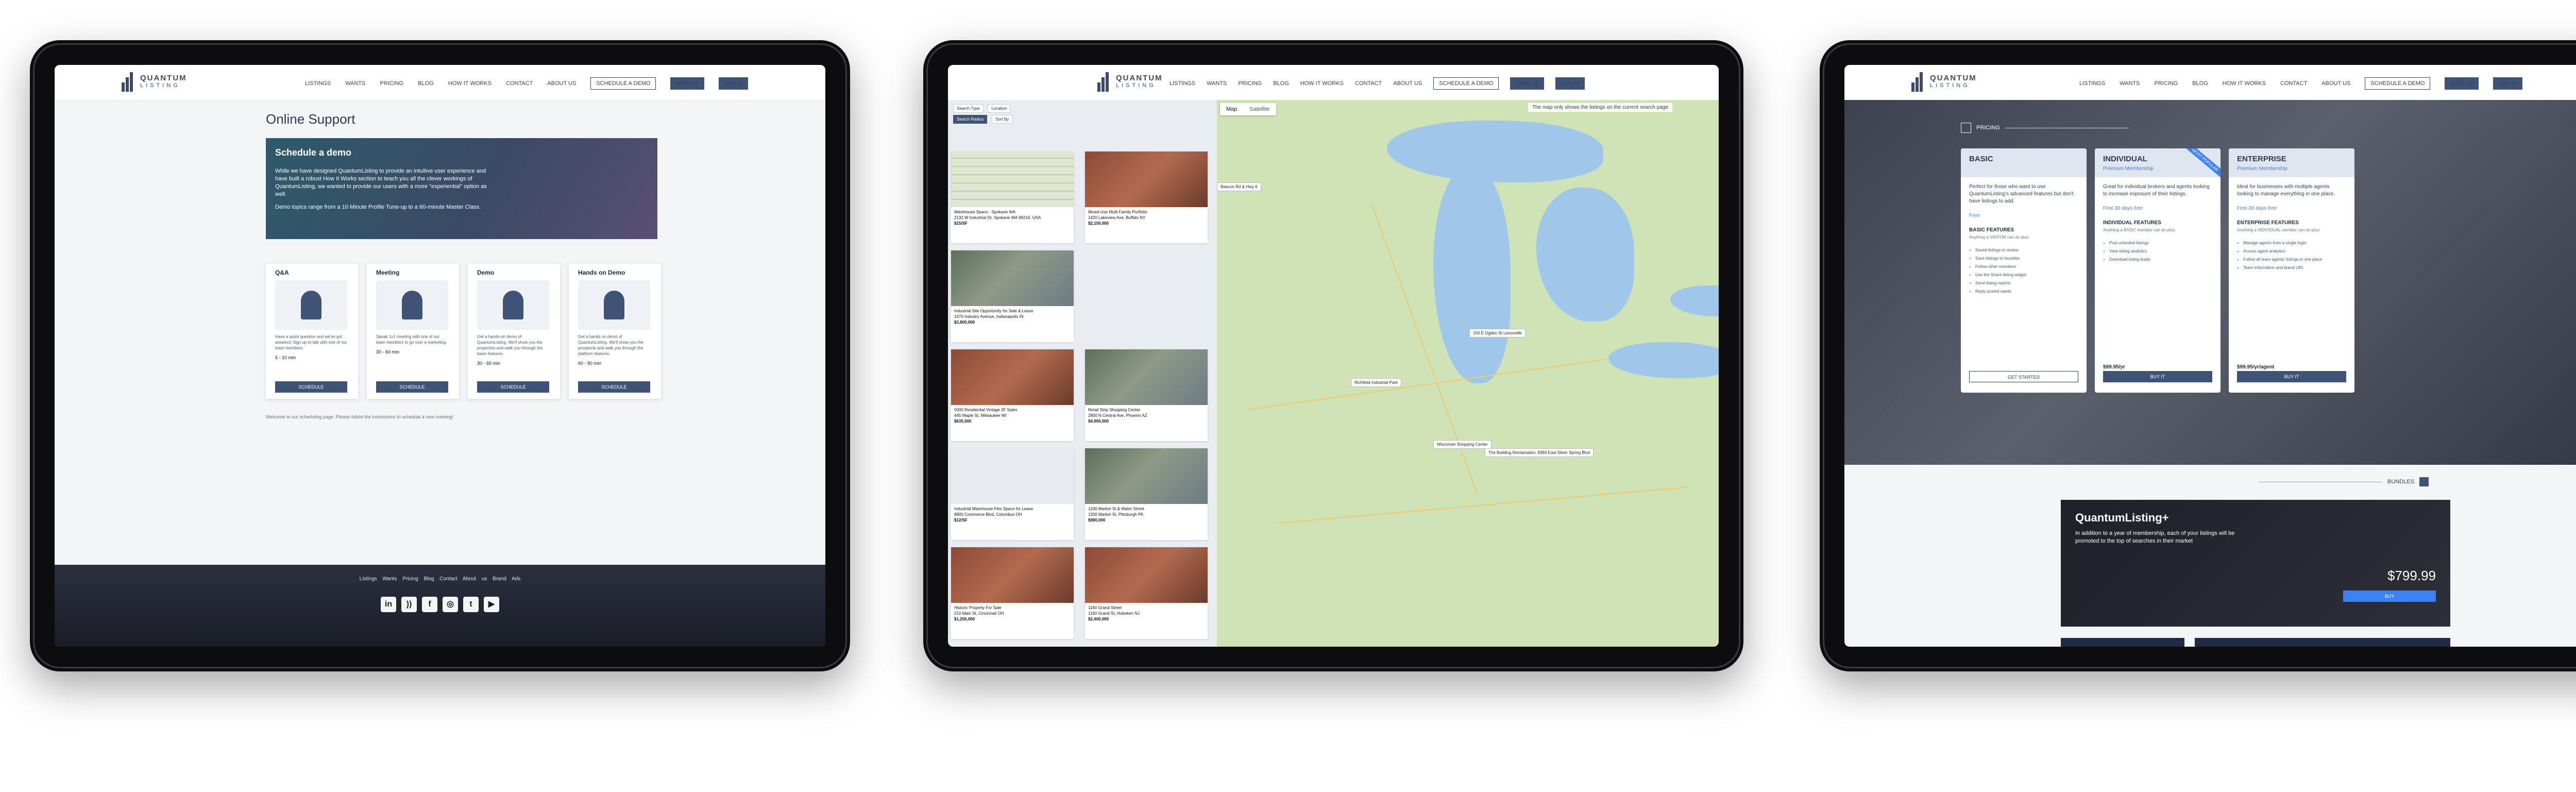  Describe the element at coordinates (963, 421) in the screenshot. I see `listing-price: $635,000` at that location.